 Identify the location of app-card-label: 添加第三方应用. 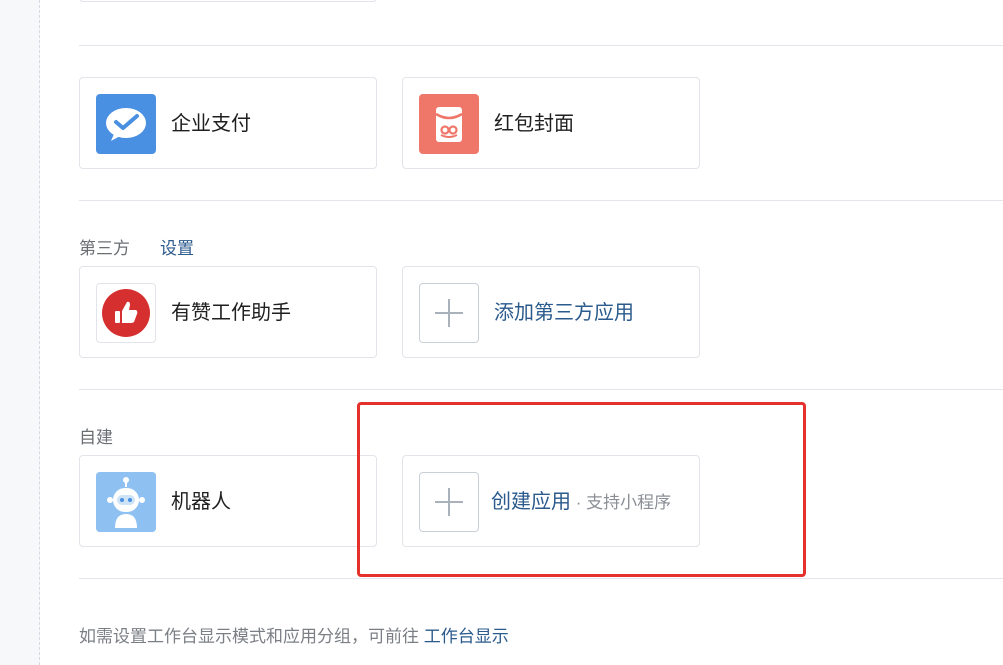
(564, 313).